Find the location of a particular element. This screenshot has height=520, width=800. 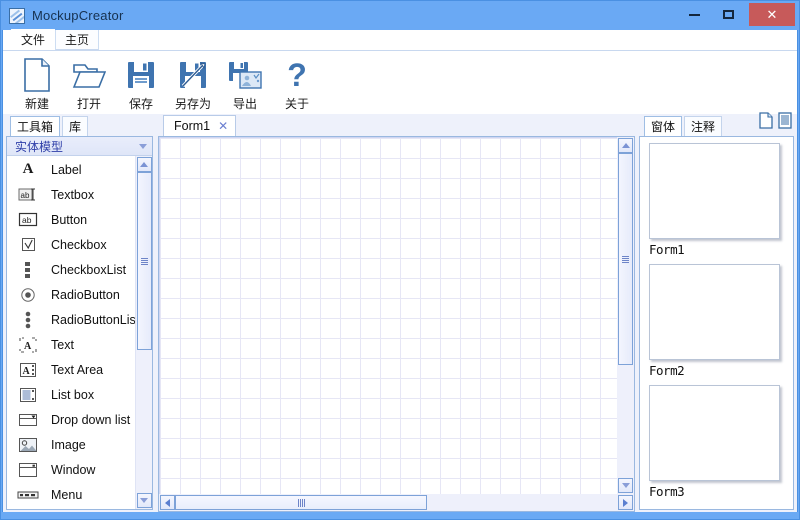

tool-label: Drop down list is located at coordinates (91, 419).